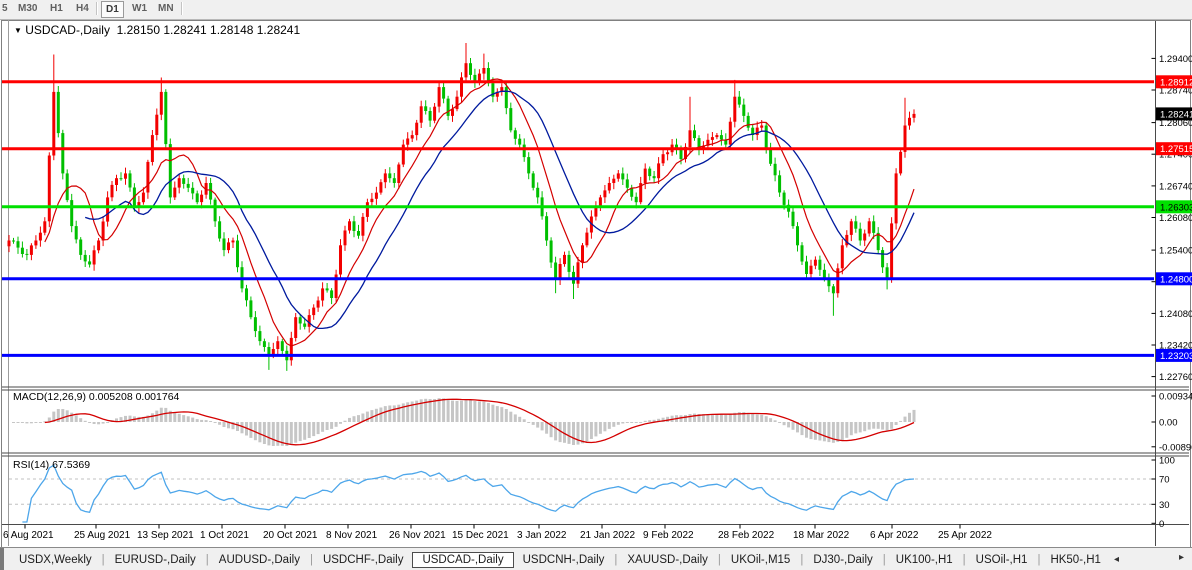 This screenshot has height=570, width=1192. I want to click on svg-text: 15 Dec 2021, so click(480, 535).